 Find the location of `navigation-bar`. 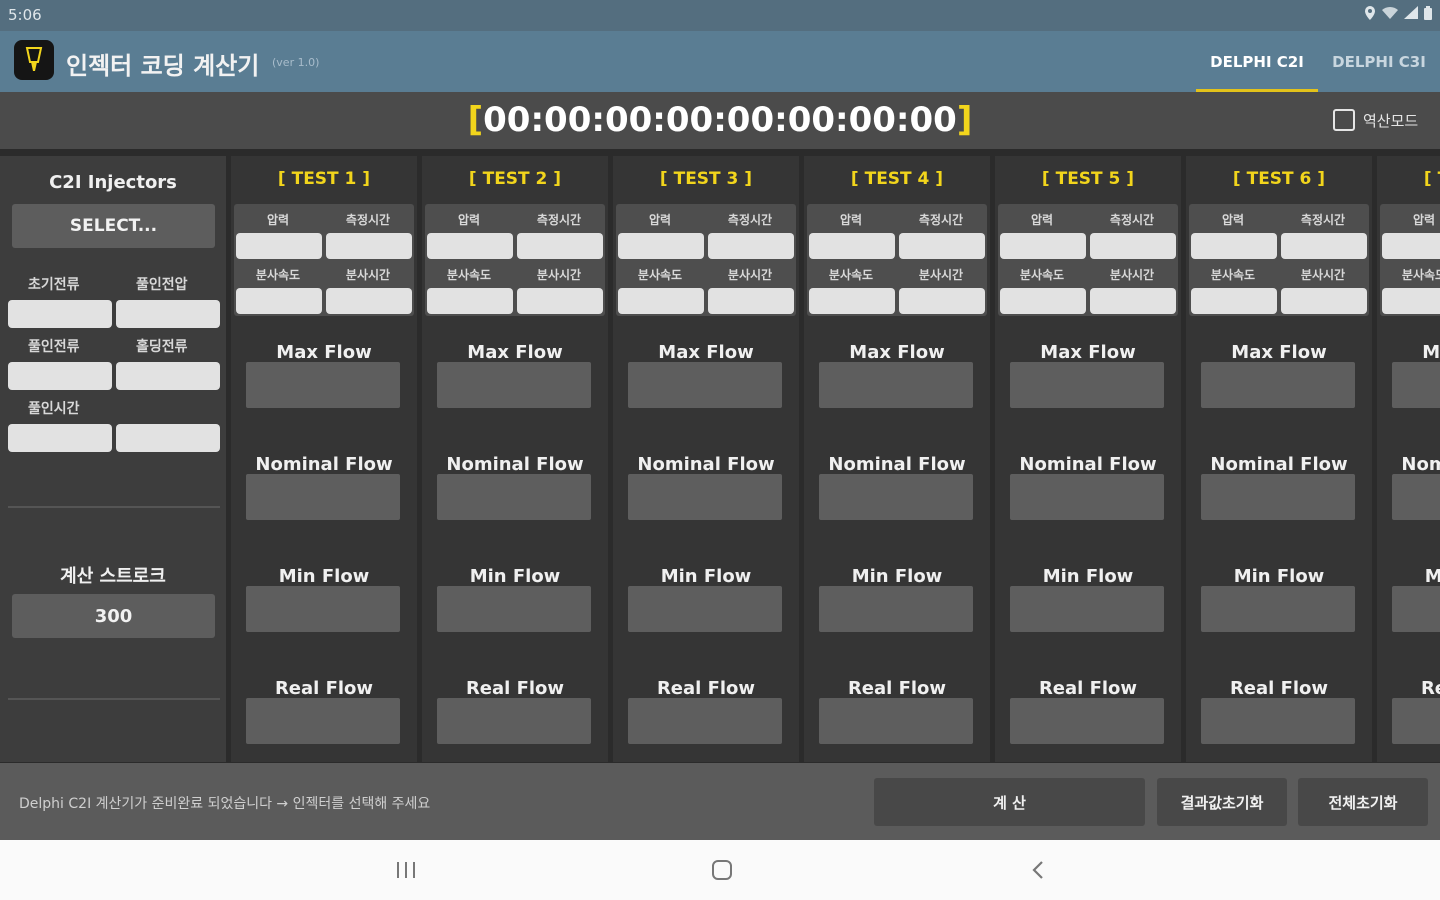

navigation-bar is located at coordinates (720, 870).